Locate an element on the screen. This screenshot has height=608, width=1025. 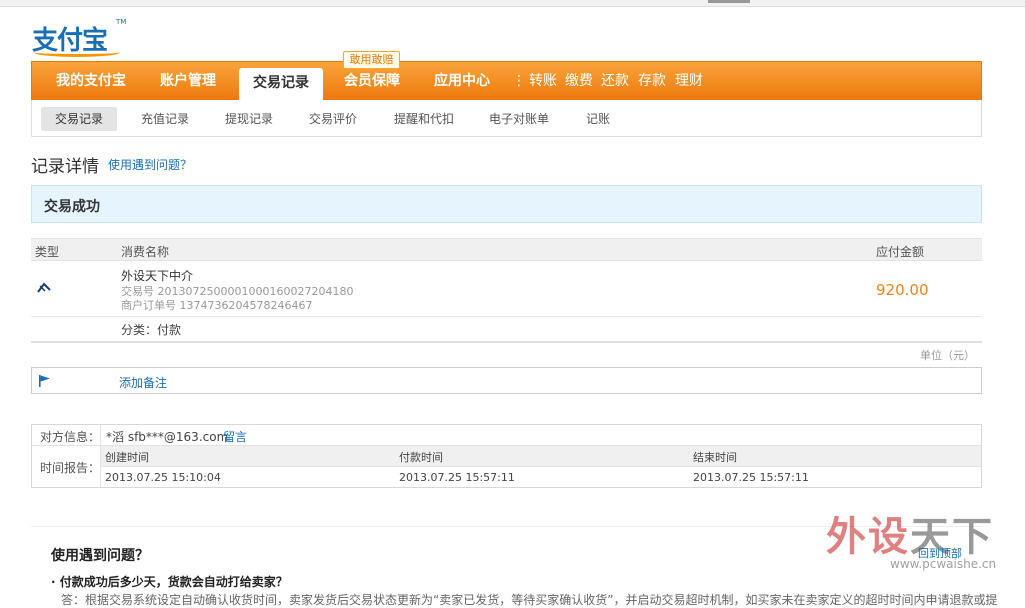
nav-item-my-alipay: 我的支付宝 is located at coordinates (91, 81).